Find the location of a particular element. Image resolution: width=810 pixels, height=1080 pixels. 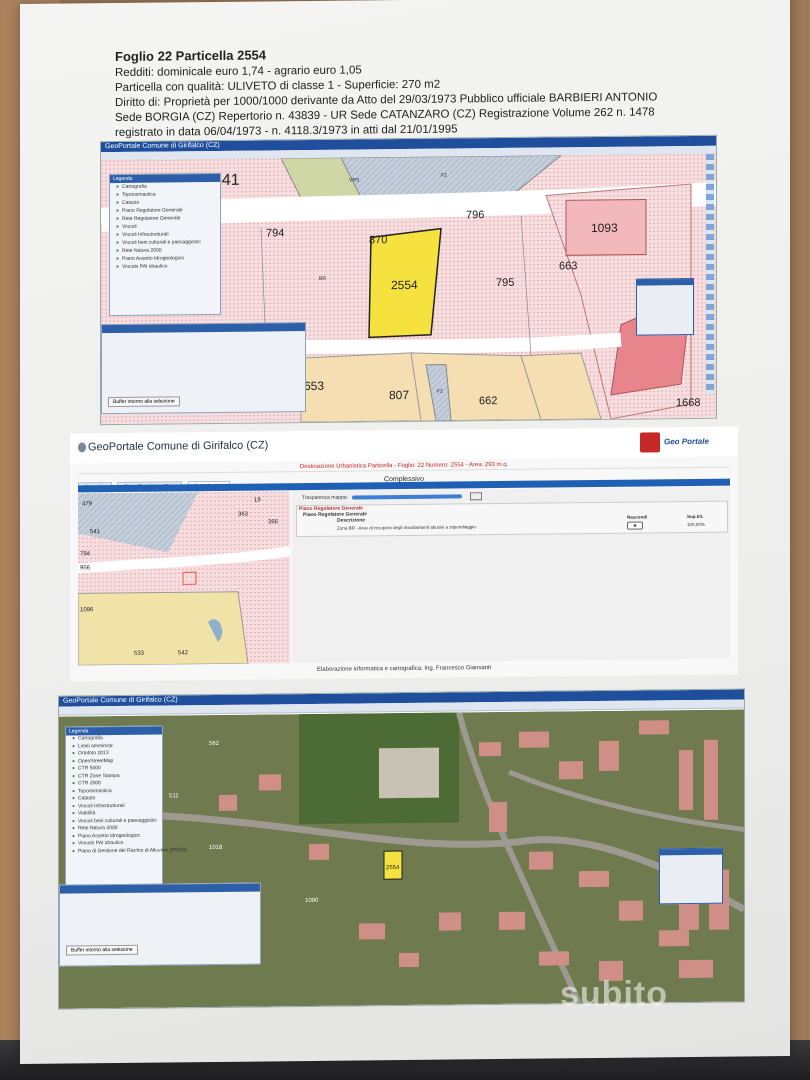

geoportale-logo: Geo Portale is located at coordinates (685, 443).